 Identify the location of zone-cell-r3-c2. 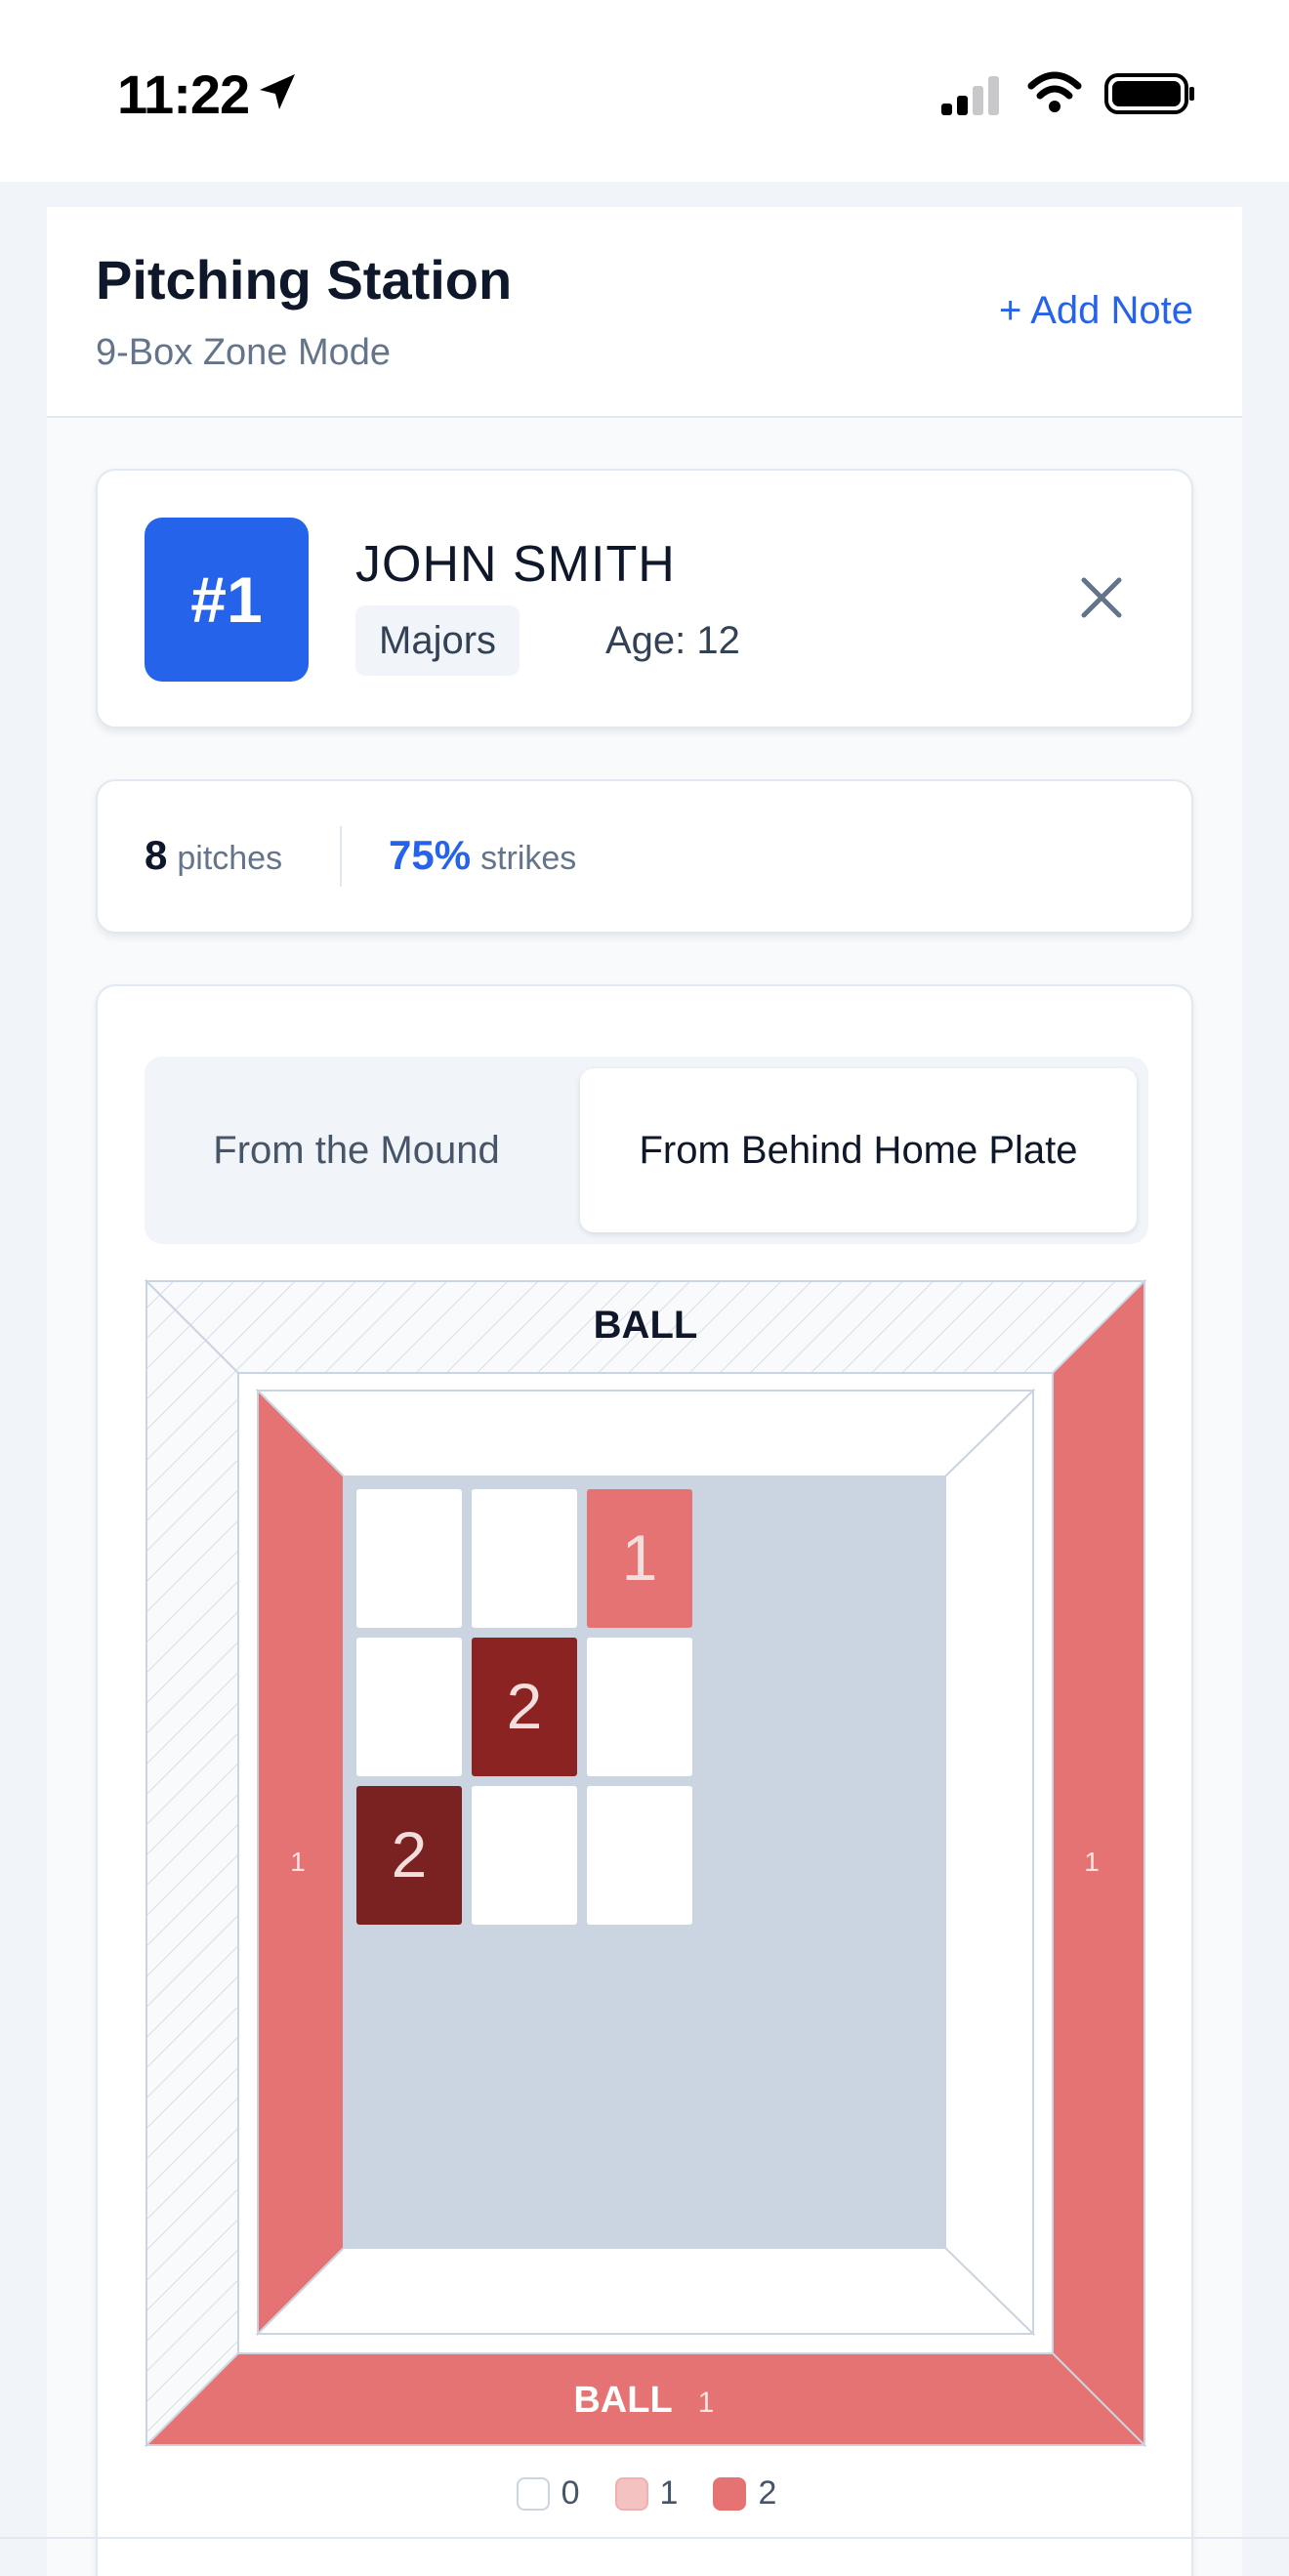
(524, 1856).